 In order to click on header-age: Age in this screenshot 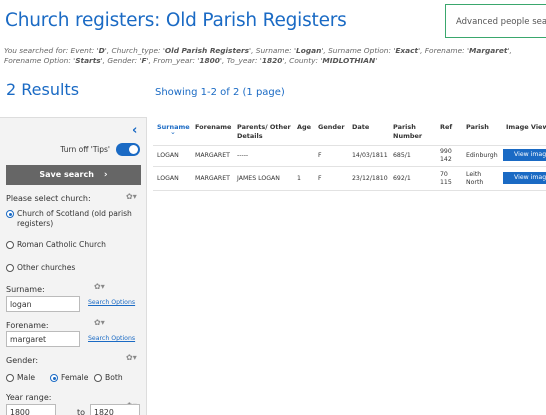, I will do `click(304, 127)`.